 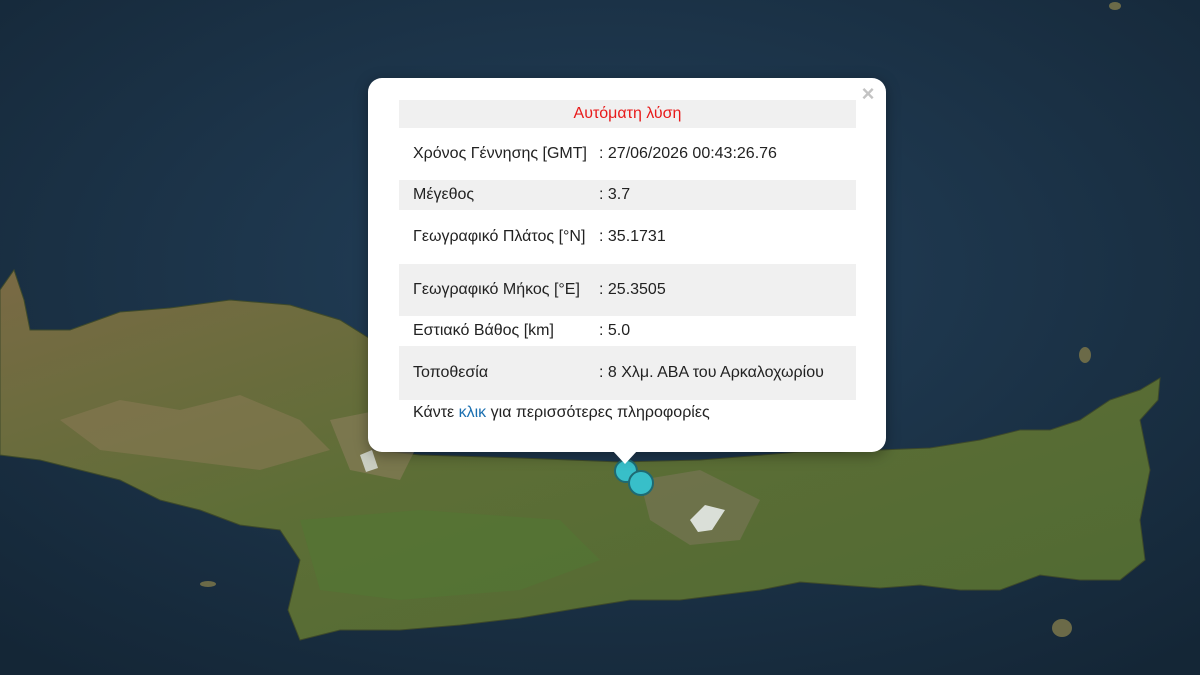 What do you see at coordinates (436, 412) in the screenshot?
I see `more-info-prefix: Κάντε` at bounding box center [436, 412].